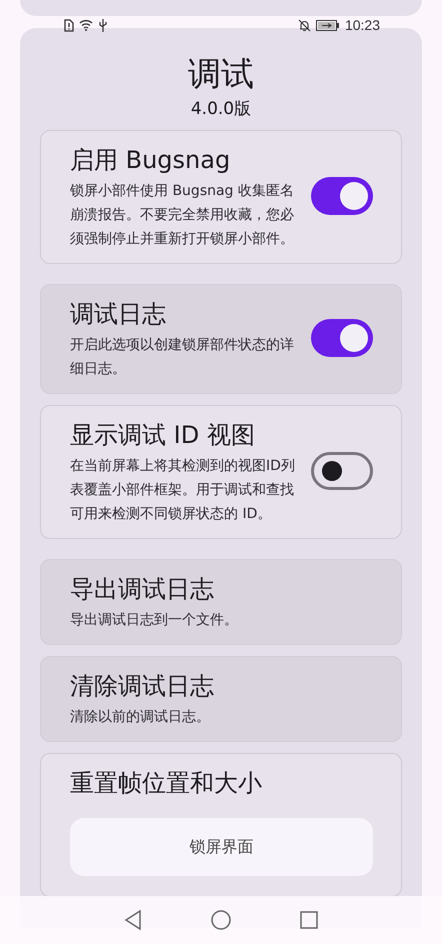 Image resolution: width=442 pixels, height=944 pixels. What do you see at coordinates (309, 920) in the screenshot?
I see `recents-icon` at bounding box center [309, 920].